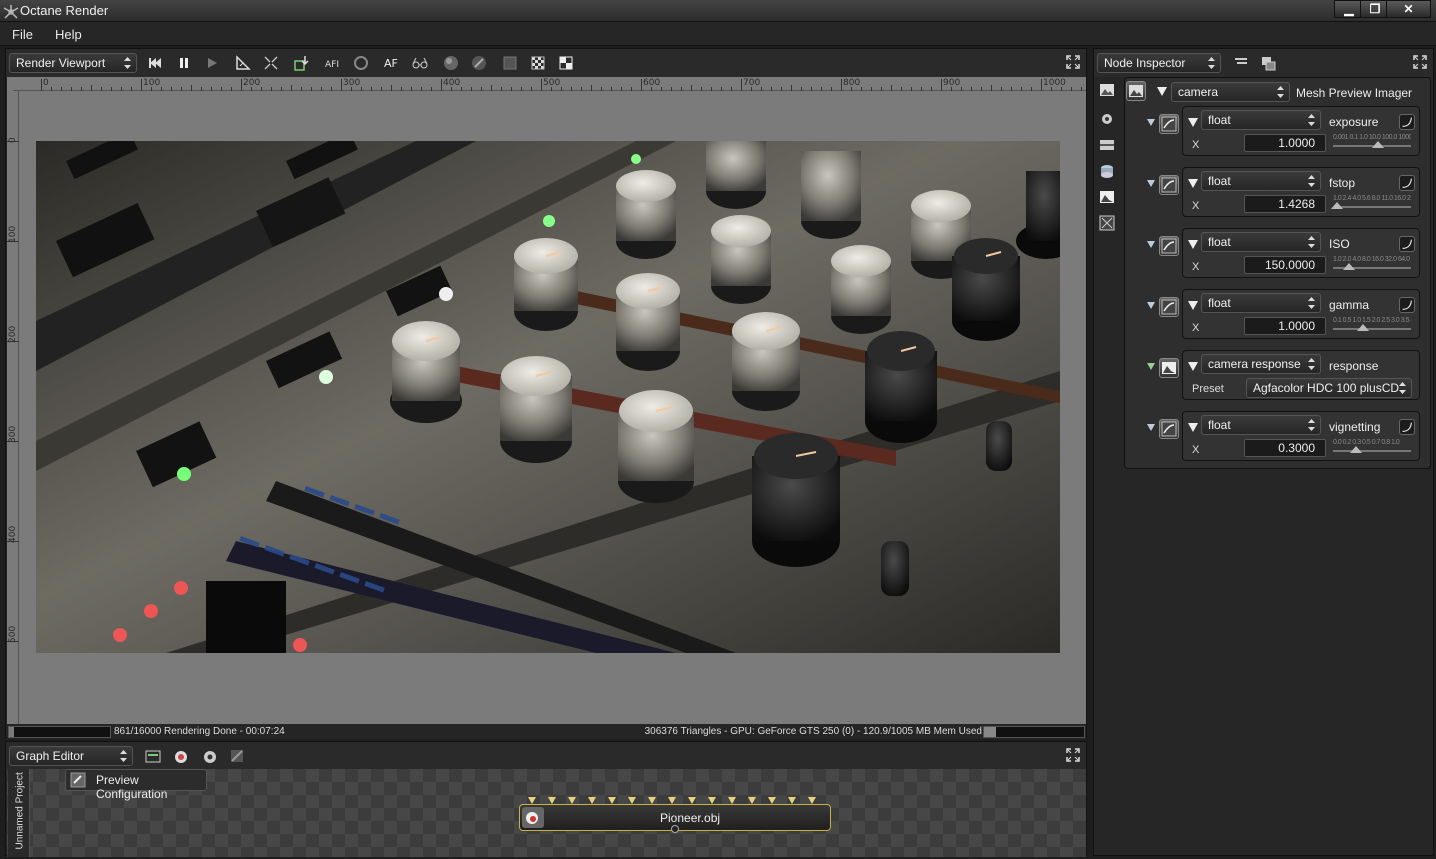 The height and width of the screenshot is (859, 1436). What do you see at coordinates (181, 756) in the screenshot?
I see `mesh-node-icon` at bounding box center [181, 756].